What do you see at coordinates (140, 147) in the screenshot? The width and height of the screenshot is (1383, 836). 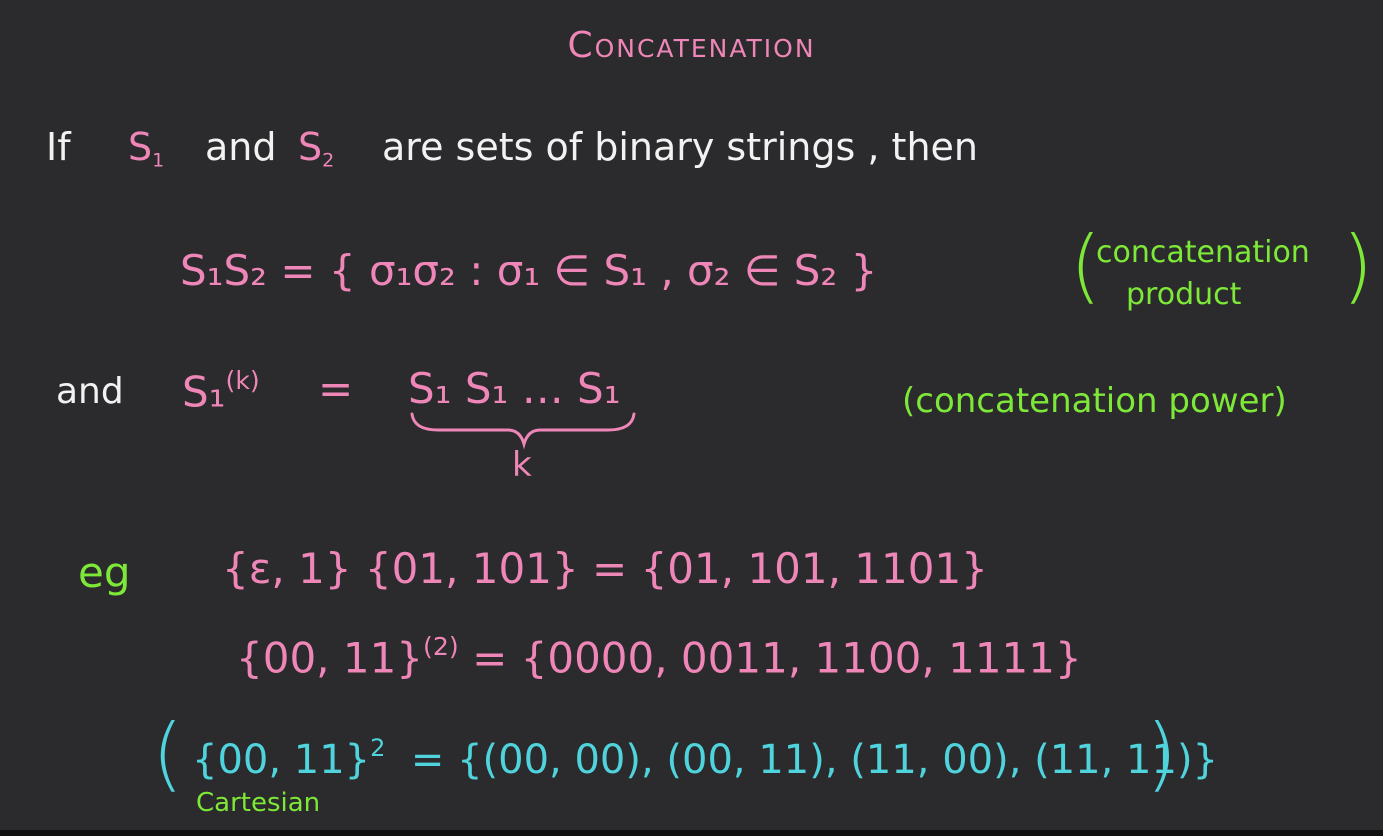 I see `set-s1-letter: S` at bounding box center [140, 147].